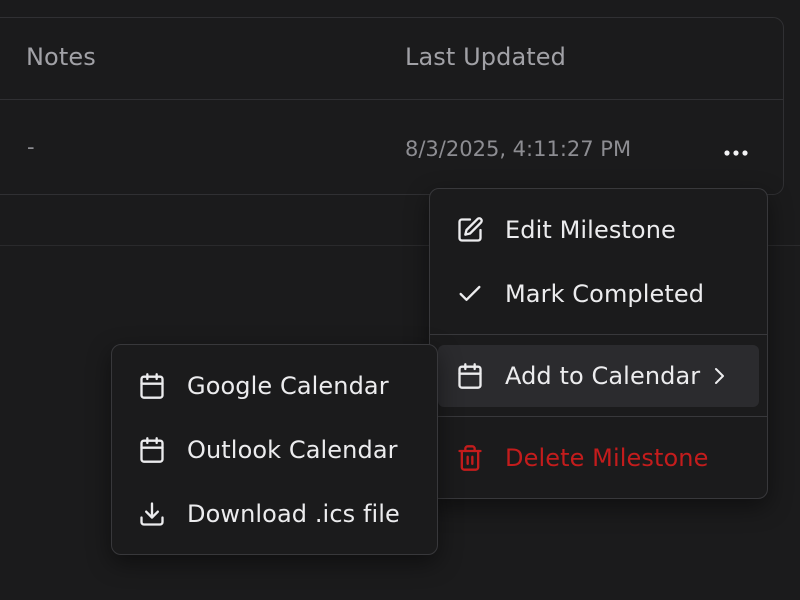 This screenshot has height=600, width=800. What do you see at coordinates (293, 514) in the screenshot?
I see `download-ics-label: Download .ics file` at bounding box center [293, 514].